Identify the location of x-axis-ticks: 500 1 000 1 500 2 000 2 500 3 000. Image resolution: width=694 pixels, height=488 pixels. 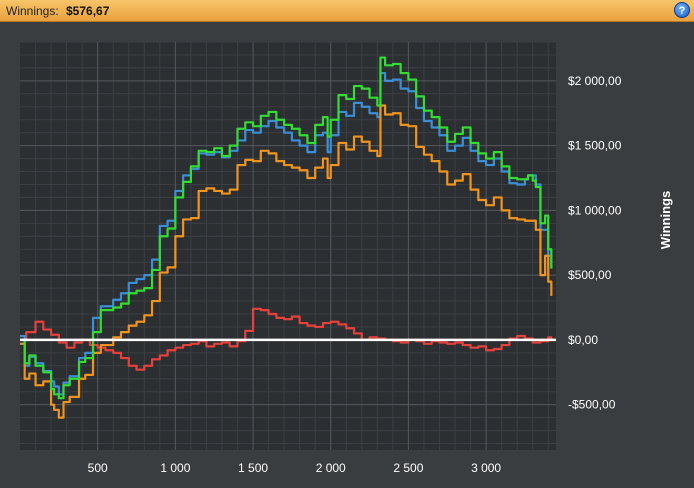
(295, 468).